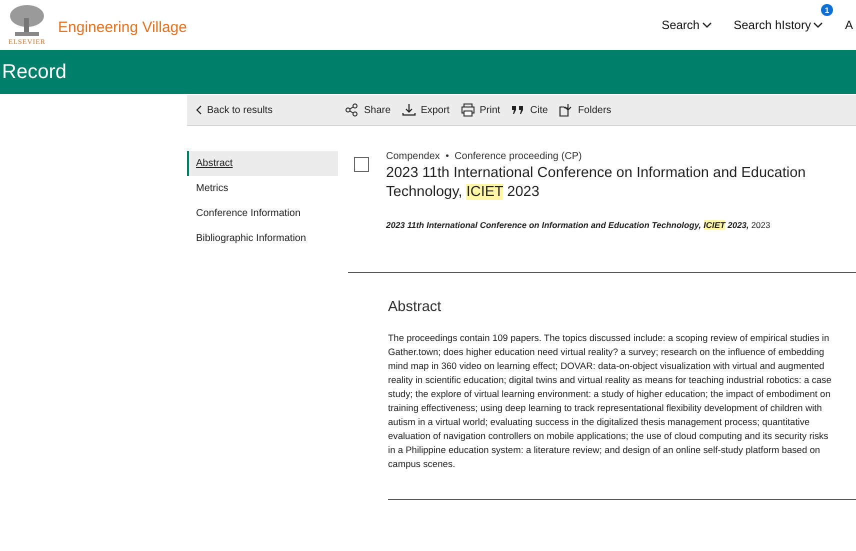  I want to click on sidebar-item: Metrics, so click(262, 188).